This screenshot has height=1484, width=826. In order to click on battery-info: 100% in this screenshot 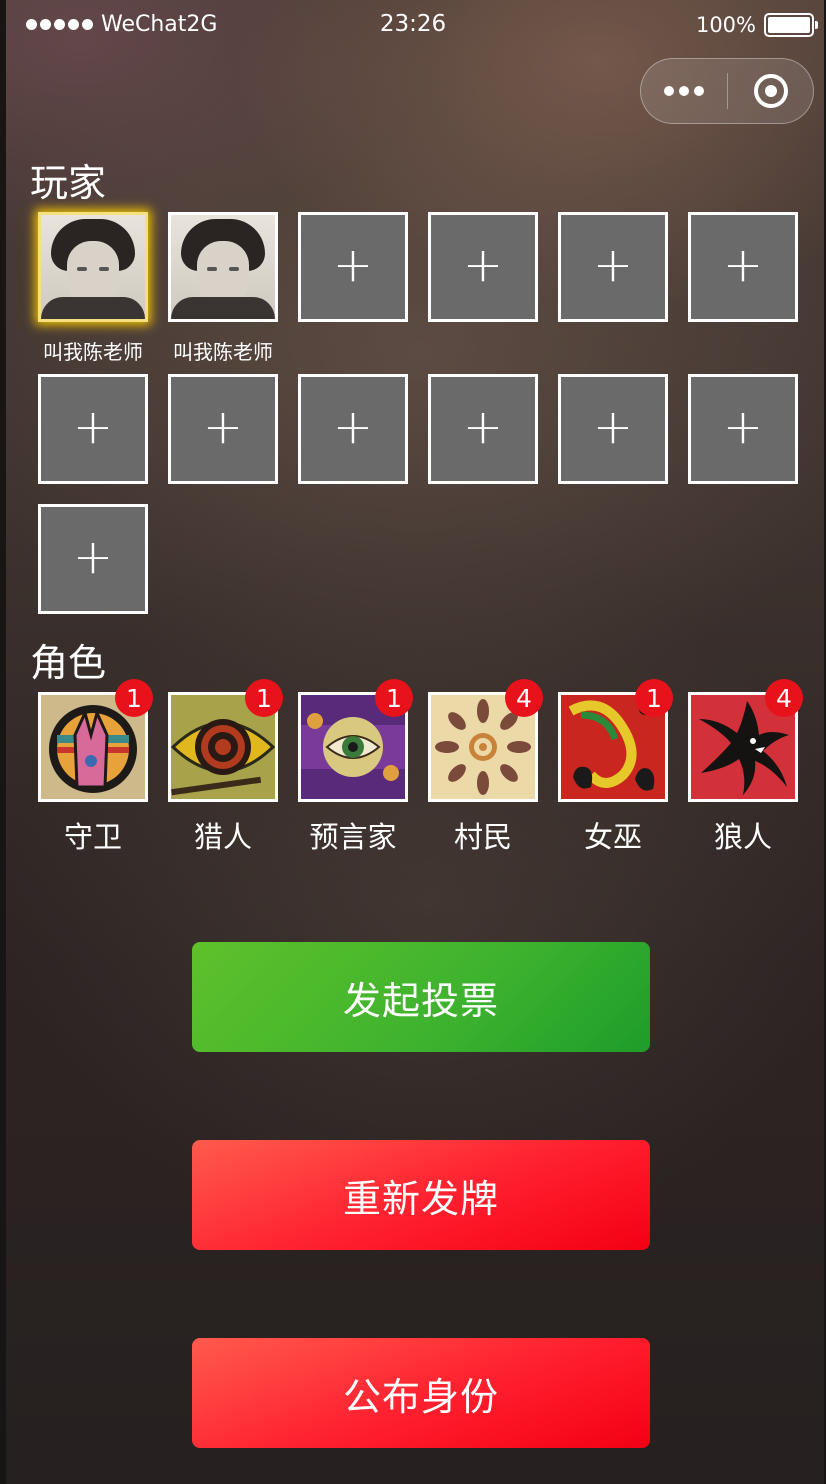, I will do `click(756, 25)`.